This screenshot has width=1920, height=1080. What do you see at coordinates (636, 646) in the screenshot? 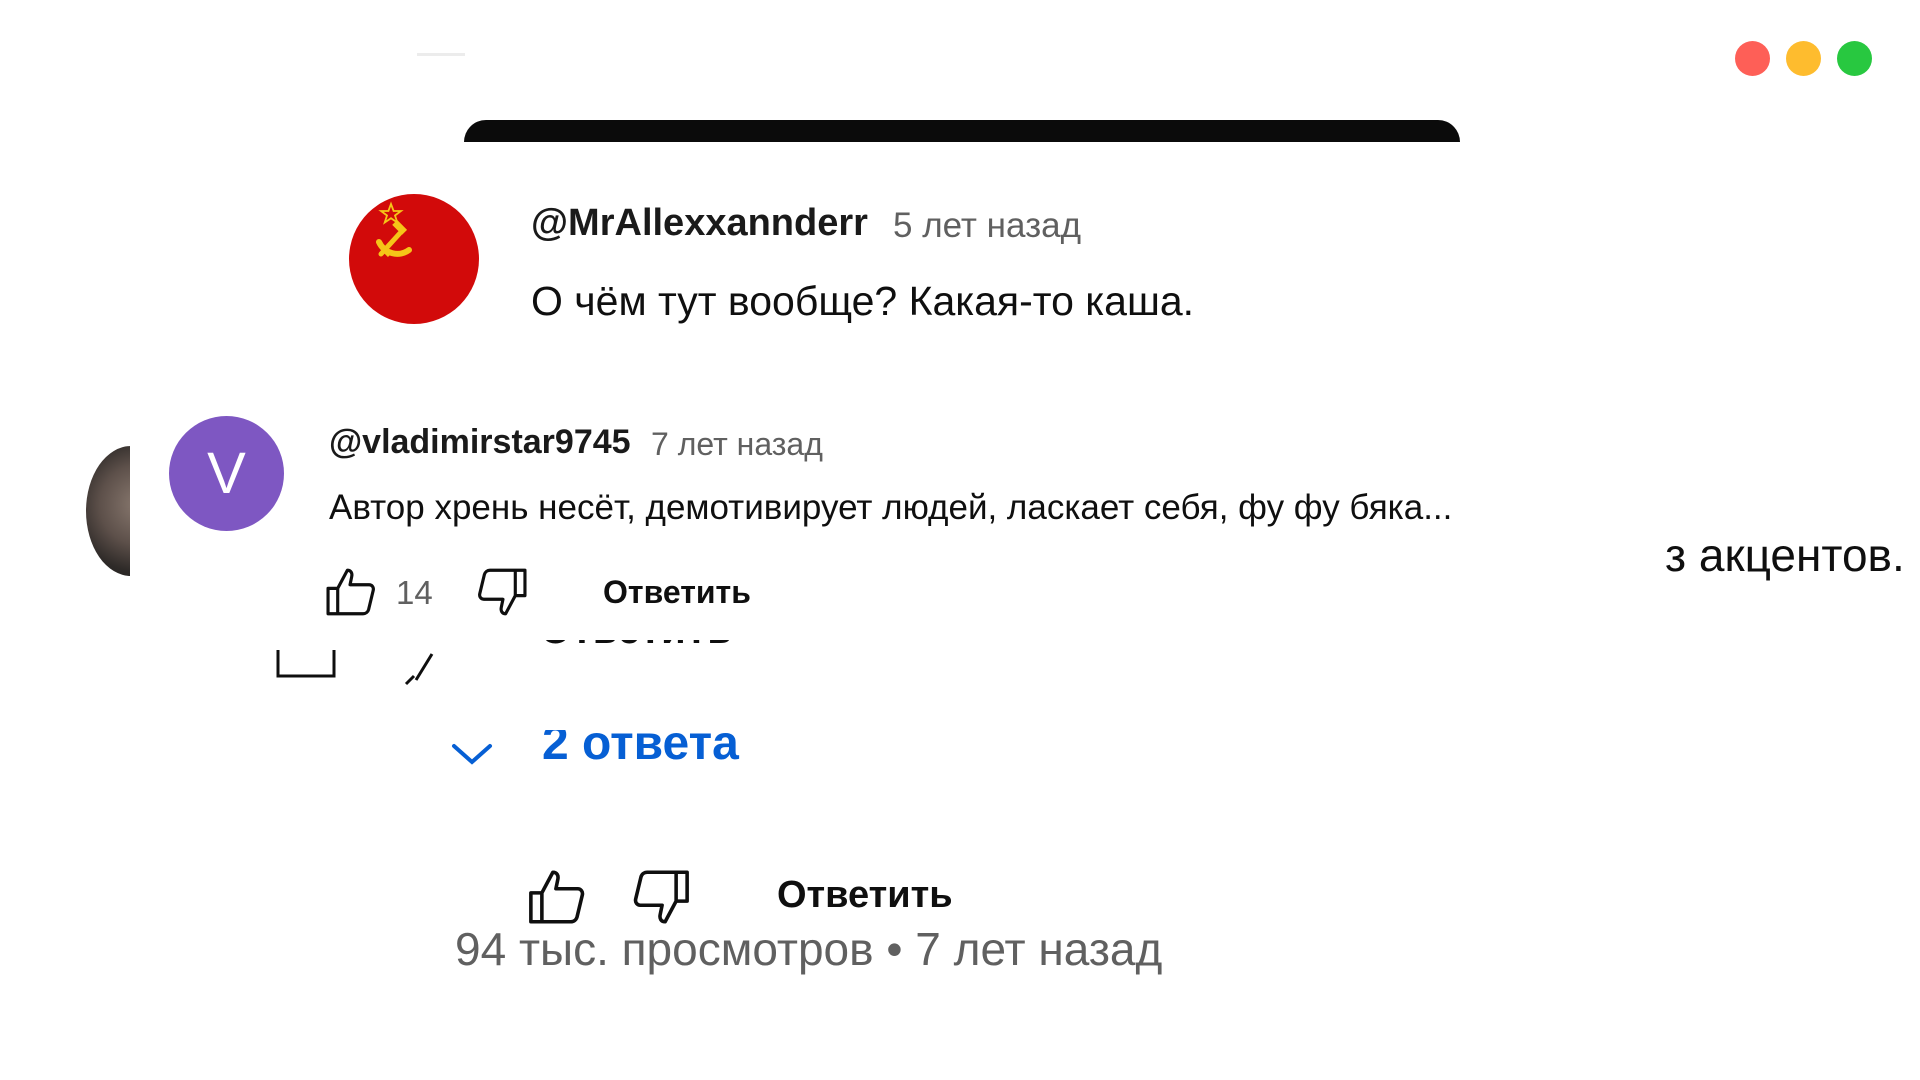
I see `reply-label: Ответить` at bounding box center [636, 646].